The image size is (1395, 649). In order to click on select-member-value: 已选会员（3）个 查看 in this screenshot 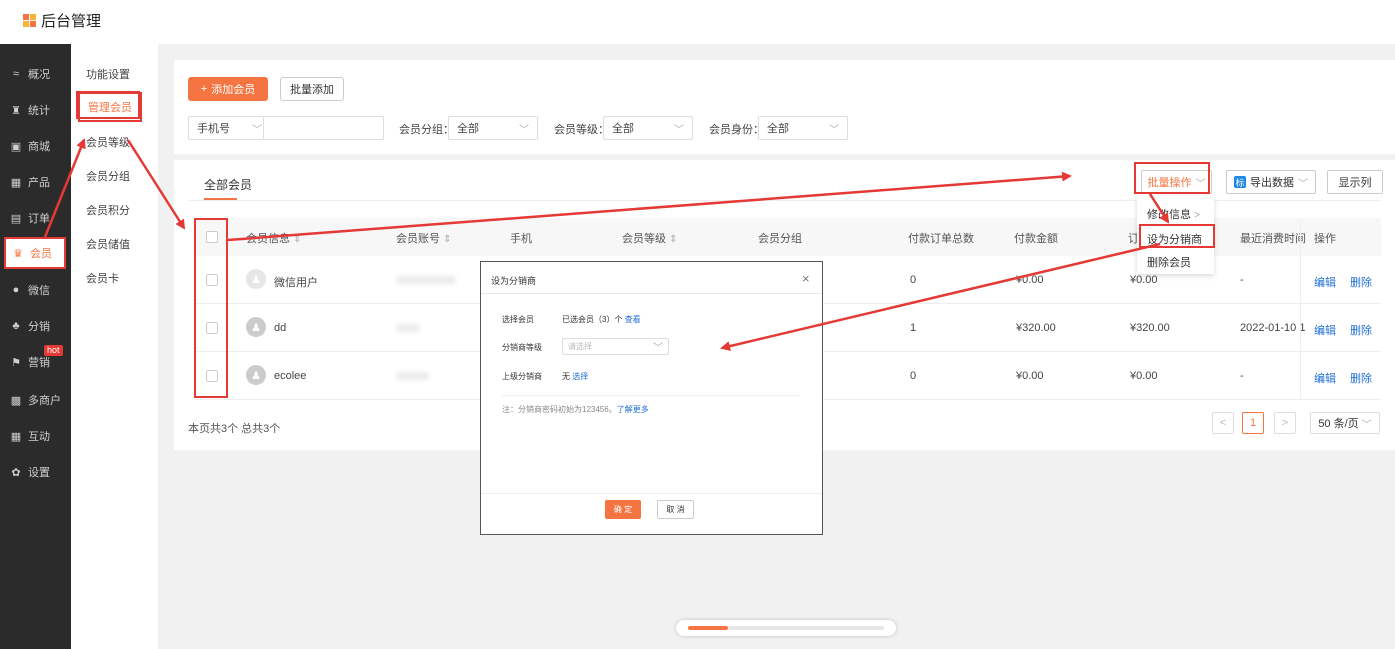, I will do `click(601, 319)`.